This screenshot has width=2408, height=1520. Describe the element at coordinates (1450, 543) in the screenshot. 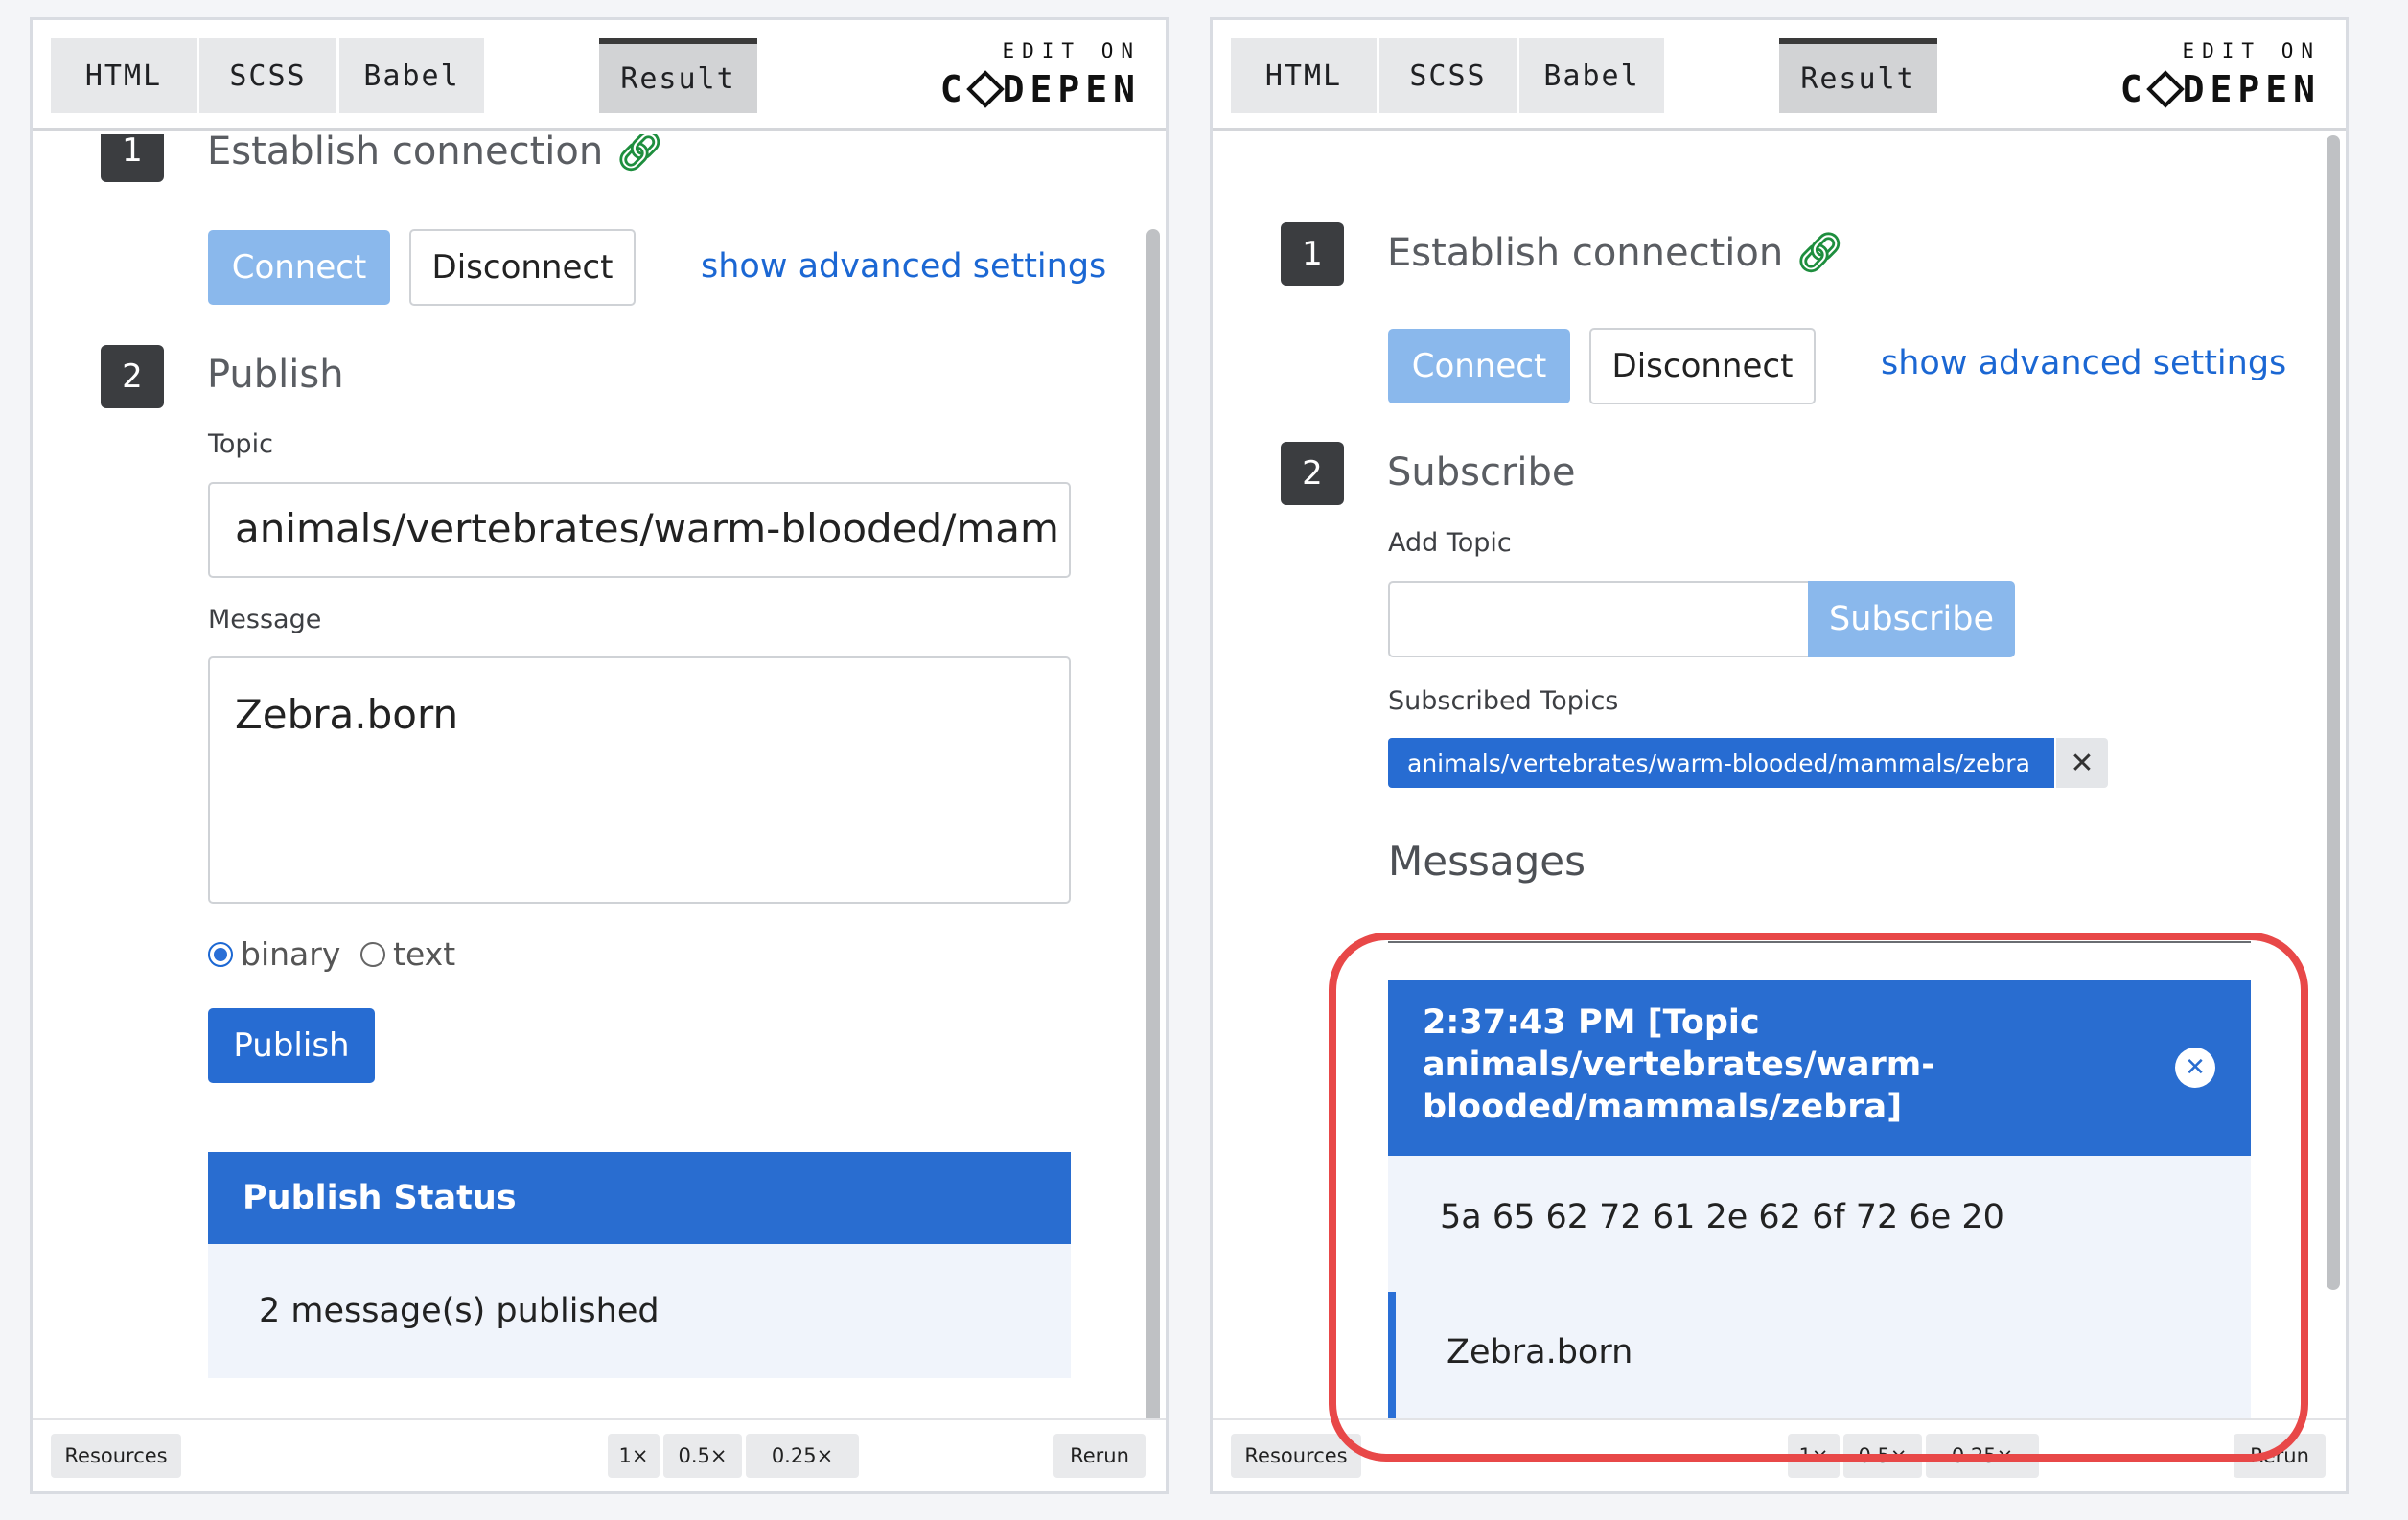

I see `add-topic-label: Add Topic` at that location.